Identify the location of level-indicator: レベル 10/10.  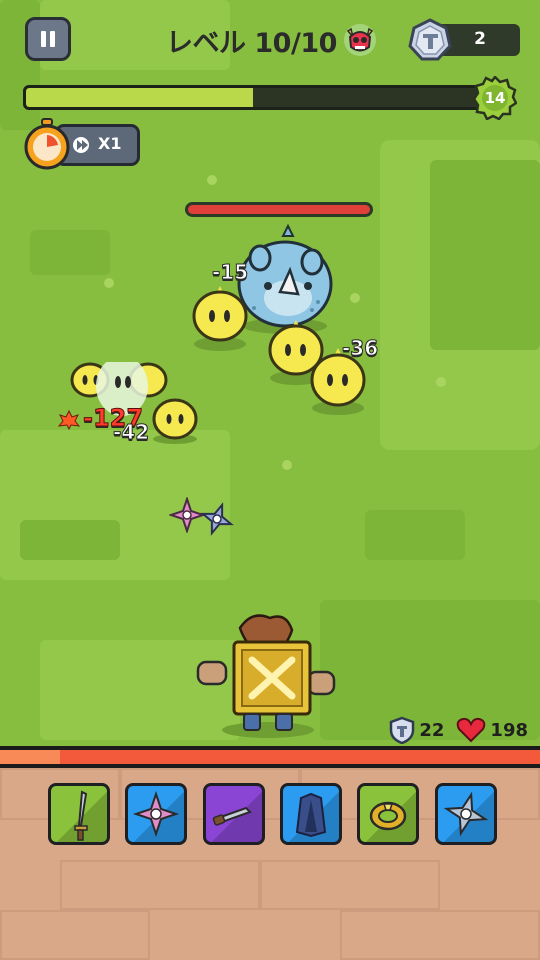
(271, 40).